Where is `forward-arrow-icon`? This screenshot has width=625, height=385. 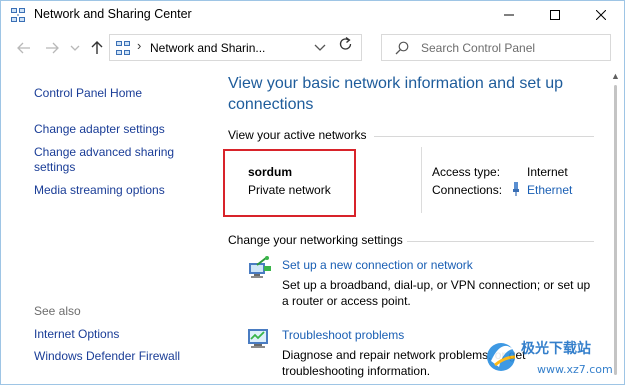
forward-arrow-icon is located at coordinates (52, 48).